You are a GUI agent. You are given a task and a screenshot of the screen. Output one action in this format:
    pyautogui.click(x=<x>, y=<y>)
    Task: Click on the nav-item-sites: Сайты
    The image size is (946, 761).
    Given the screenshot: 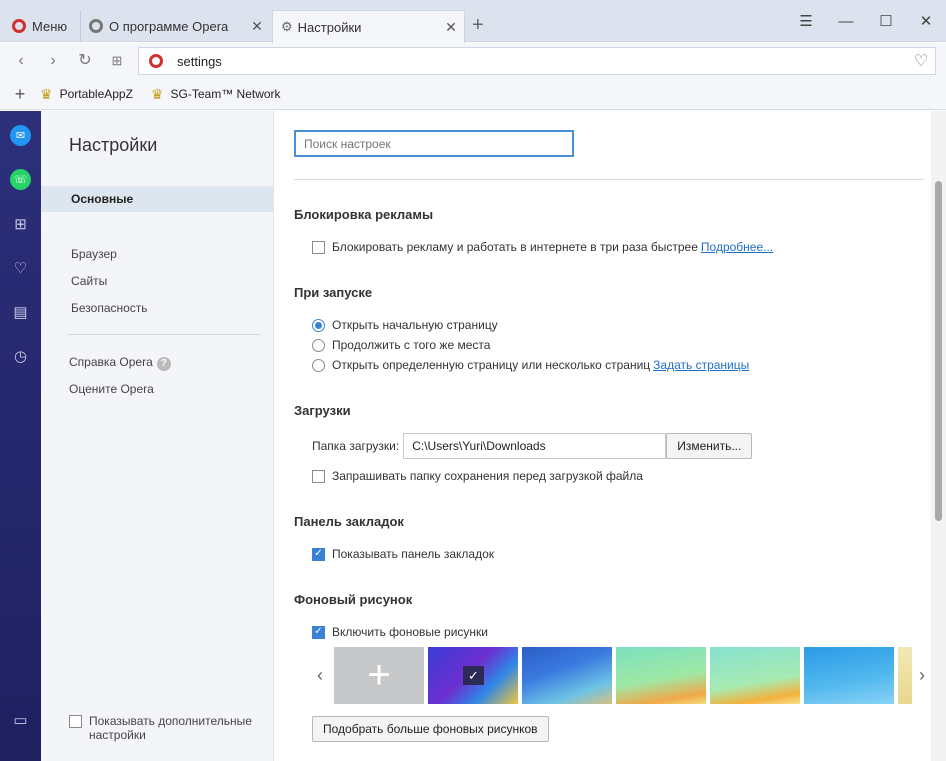 What is the action you would take?
    pyautogui.click(x=157, y=281)
    